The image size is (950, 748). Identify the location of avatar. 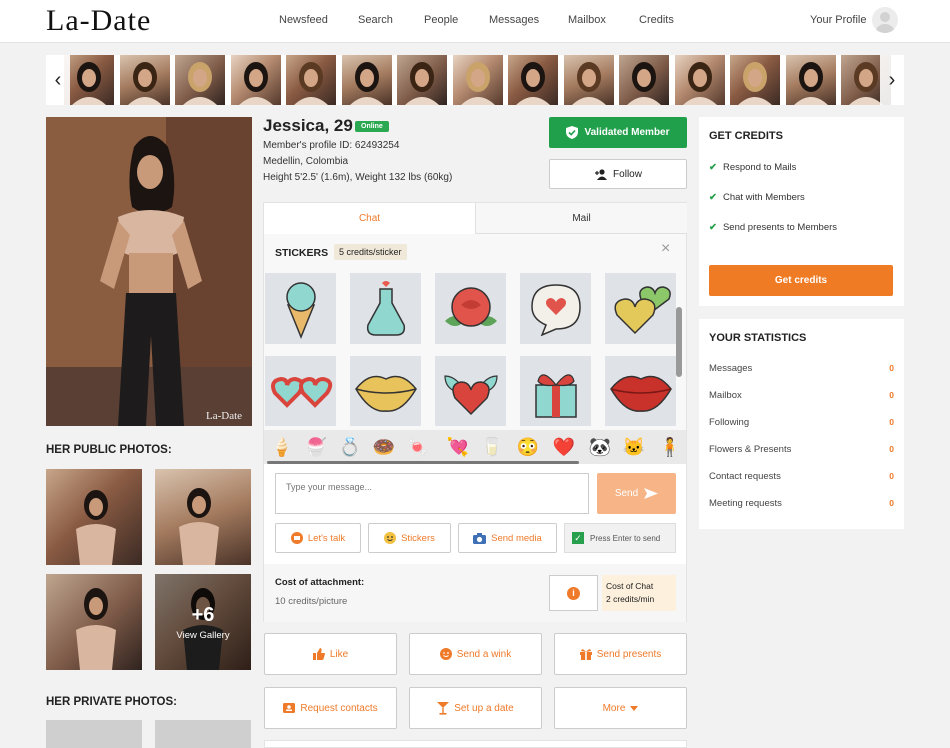
(885, 20).